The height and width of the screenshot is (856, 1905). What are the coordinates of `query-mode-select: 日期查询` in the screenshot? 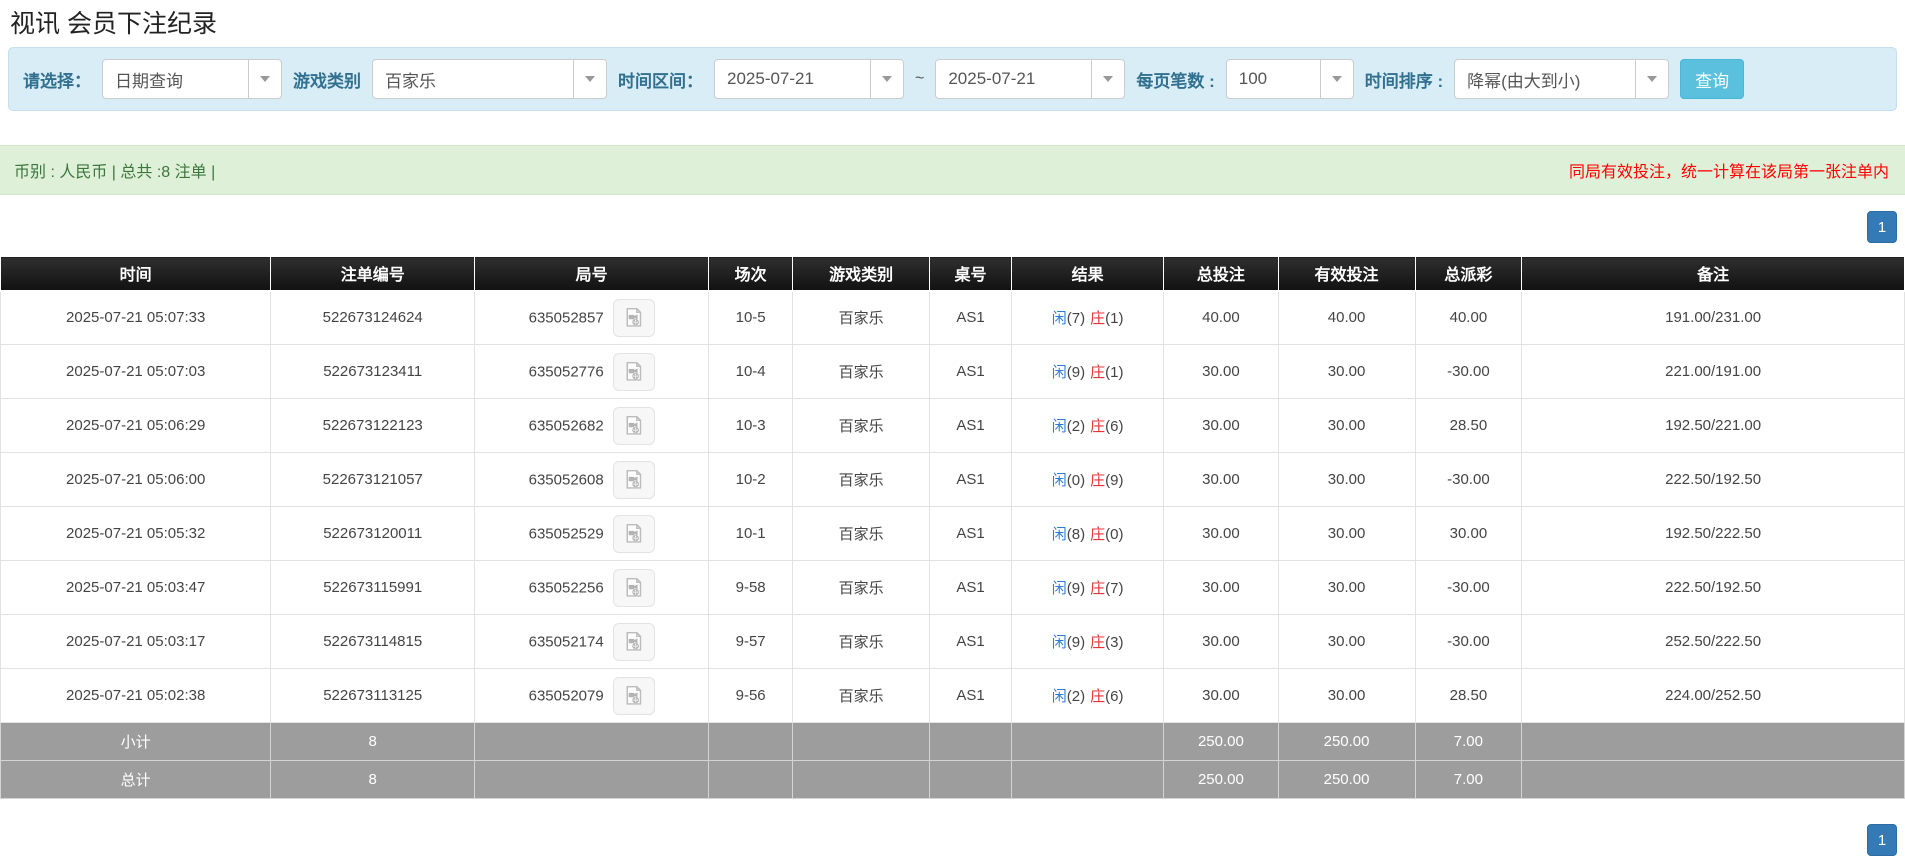 It's located at (192, 79).